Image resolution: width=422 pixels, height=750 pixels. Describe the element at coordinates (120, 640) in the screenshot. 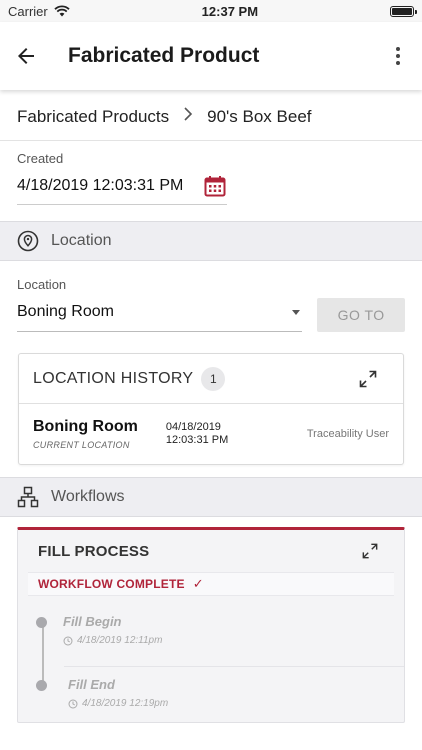

I see `step-time-value: 4/18/2019 12:11pm` at that location.